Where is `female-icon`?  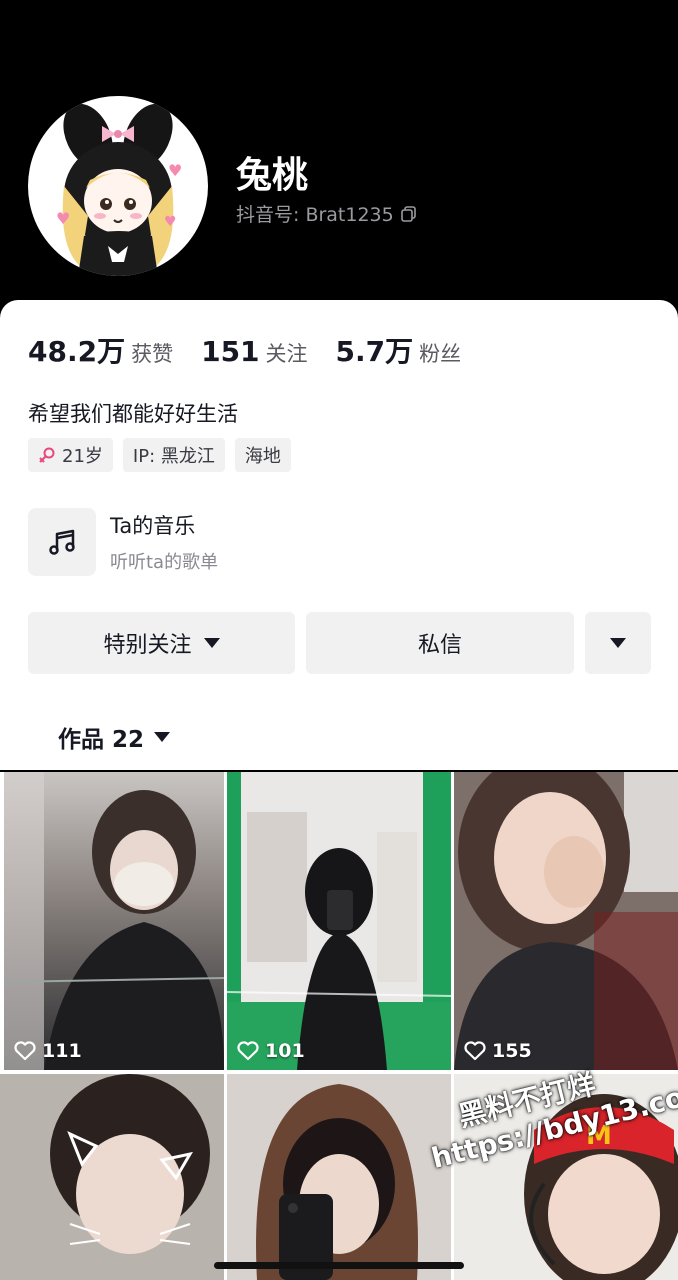
female-icon is located at coordinates (47, 455).